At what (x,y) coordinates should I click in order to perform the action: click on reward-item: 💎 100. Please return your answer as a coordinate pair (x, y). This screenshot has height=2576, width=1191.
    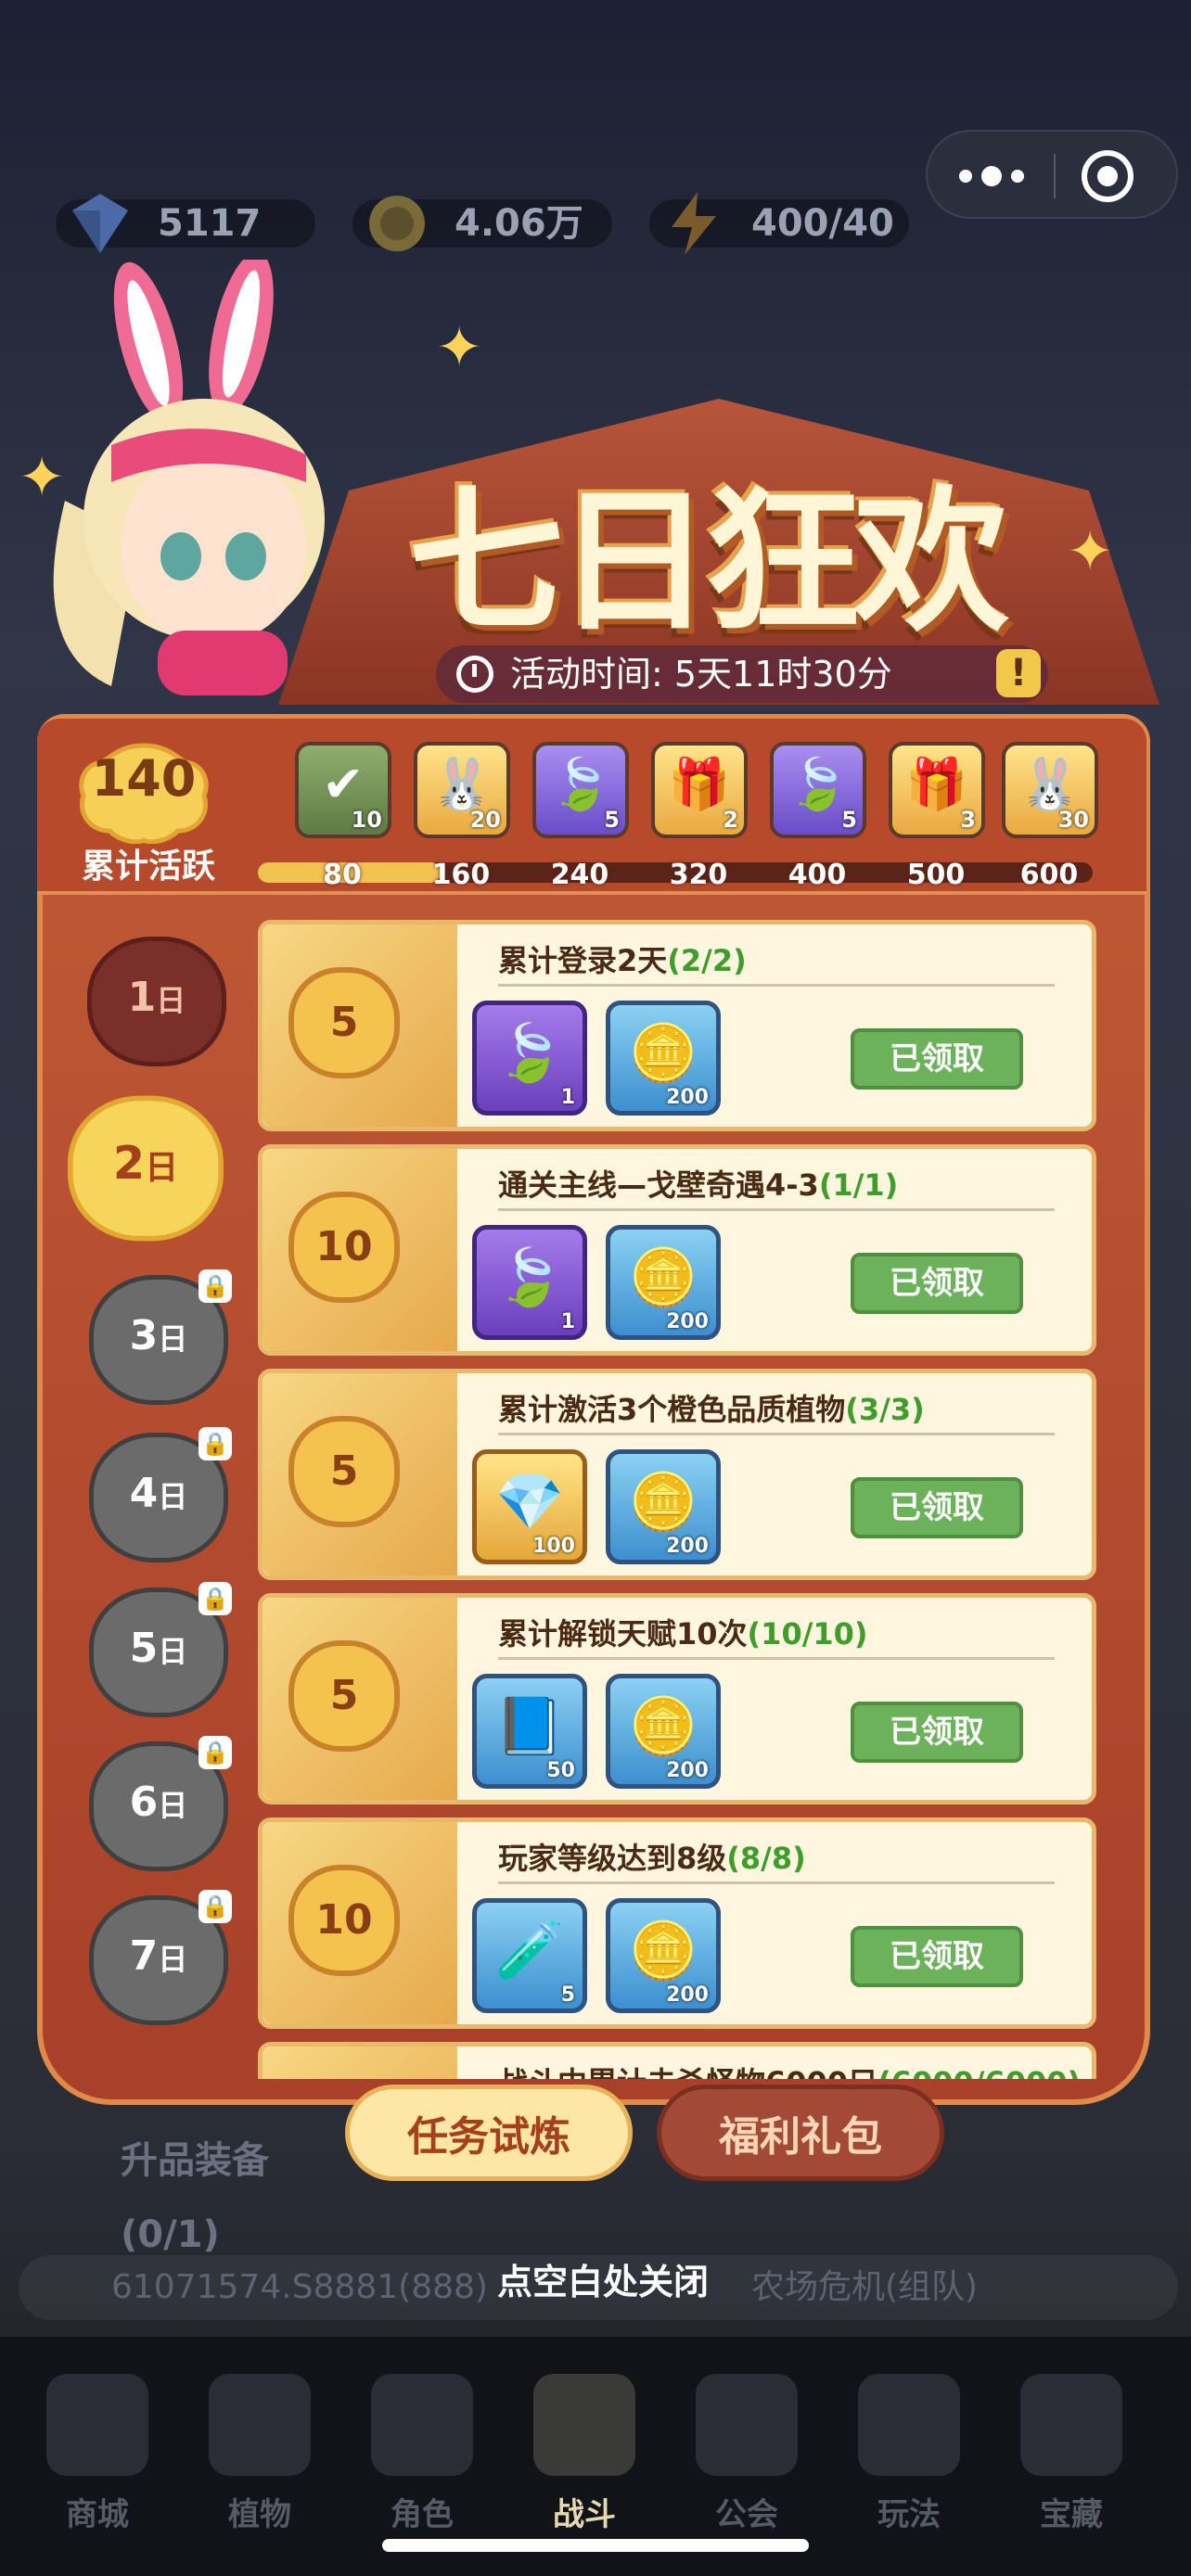
    Looking at the image, I should click on (529, 1506).